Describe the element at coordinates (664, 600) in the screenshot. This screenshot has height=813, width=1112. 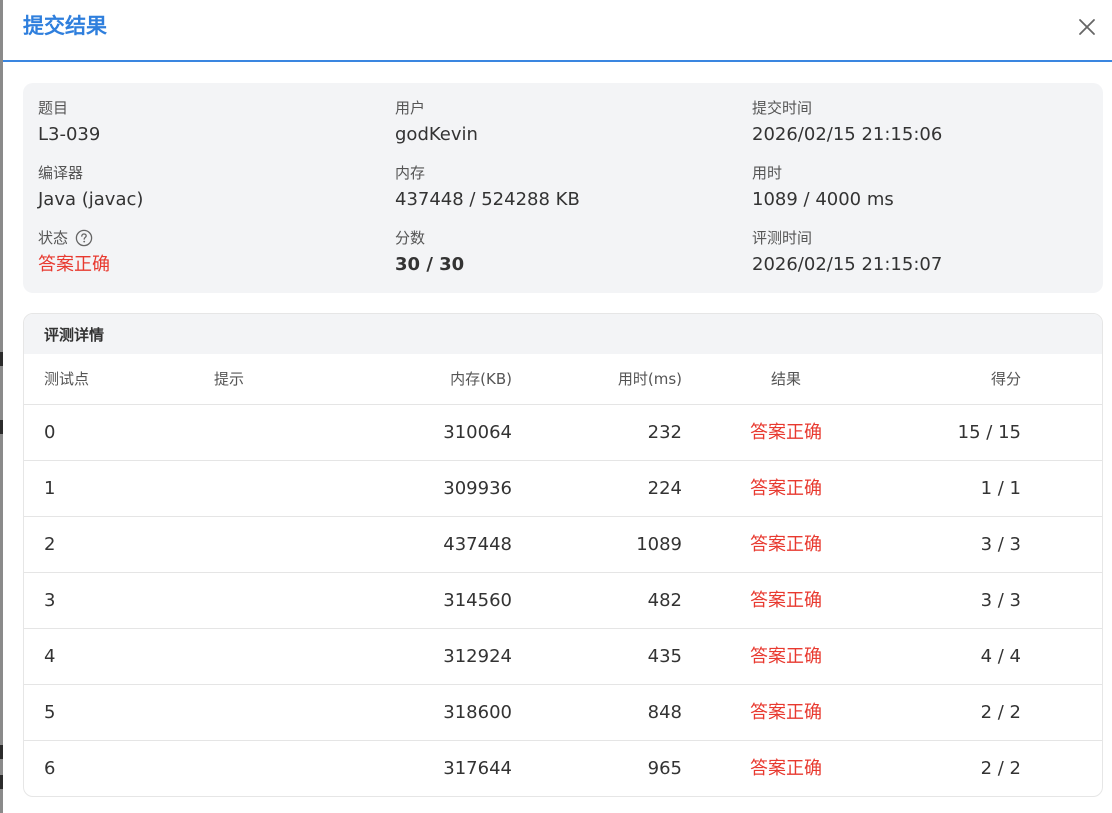
I see `cell-time: 482` at that location.